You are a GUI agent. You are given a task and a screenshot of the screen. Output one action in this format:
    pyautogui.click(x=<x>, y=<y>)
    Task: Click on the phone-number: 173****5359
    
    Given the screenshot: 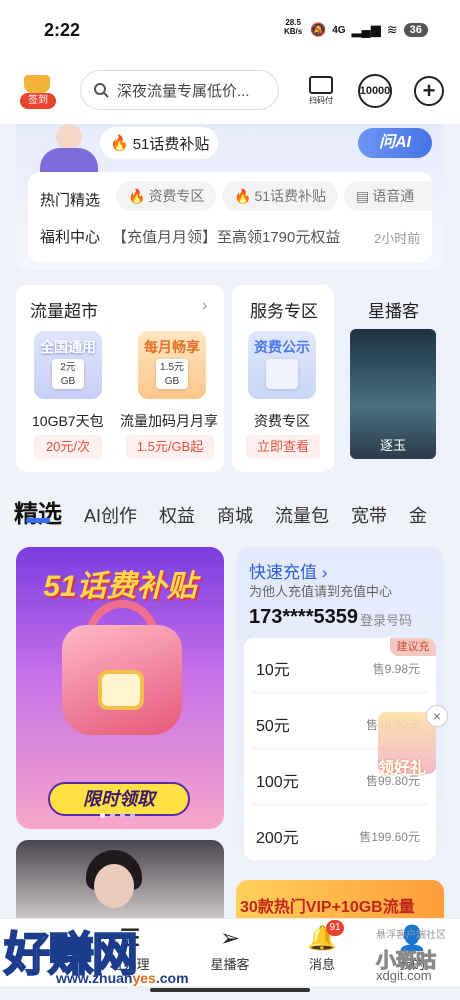 What is the action you would take?
    pyautogui.click(x=303, y=617)
    